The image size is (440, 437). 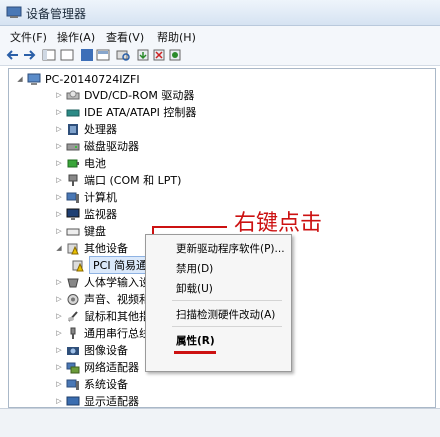 What do you see at coordinates (111, 367) in the screenshot?
I see `tree-item-label: 网络适配器` at bounding box center [111, 367].